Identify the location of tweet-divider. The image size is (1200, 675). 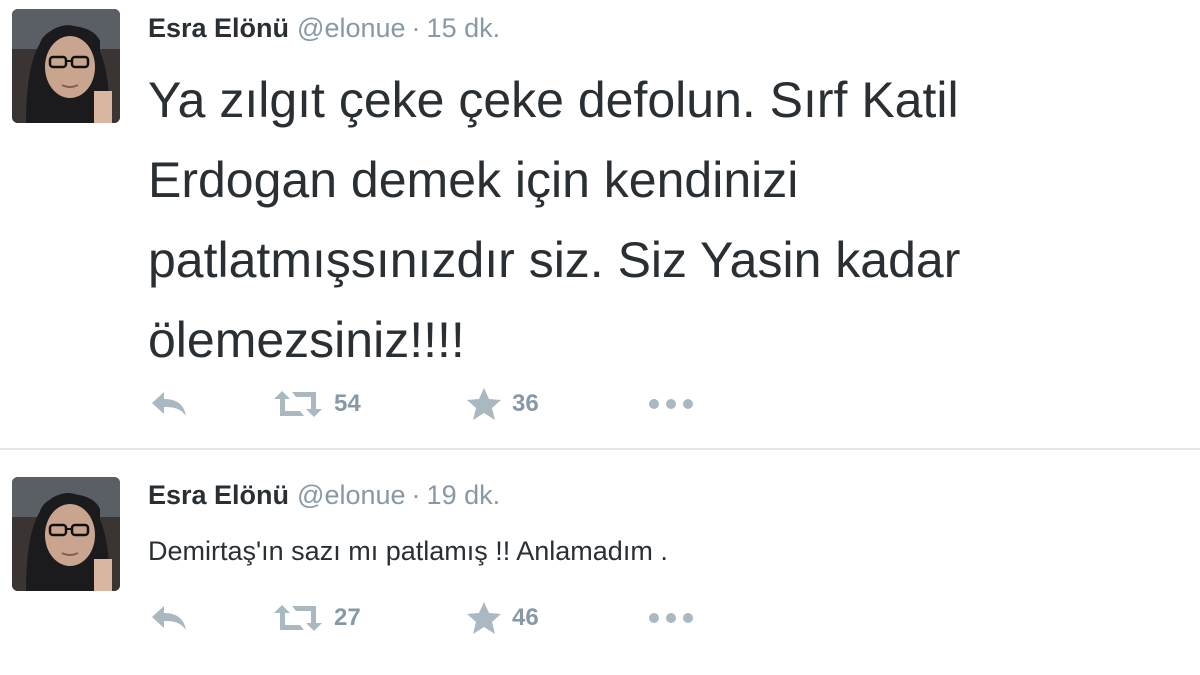
(600, 449).